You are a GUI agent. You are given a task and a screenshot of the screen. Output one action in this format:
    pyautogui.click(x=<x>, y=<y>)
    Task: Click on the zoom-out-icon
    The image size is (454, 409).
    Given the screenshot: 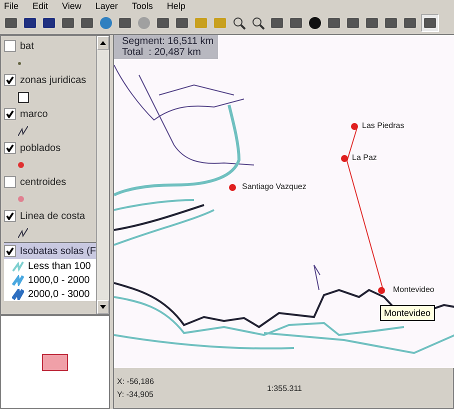 What is the action you would take?
    pyautogui.click(x=258, y=23)
    